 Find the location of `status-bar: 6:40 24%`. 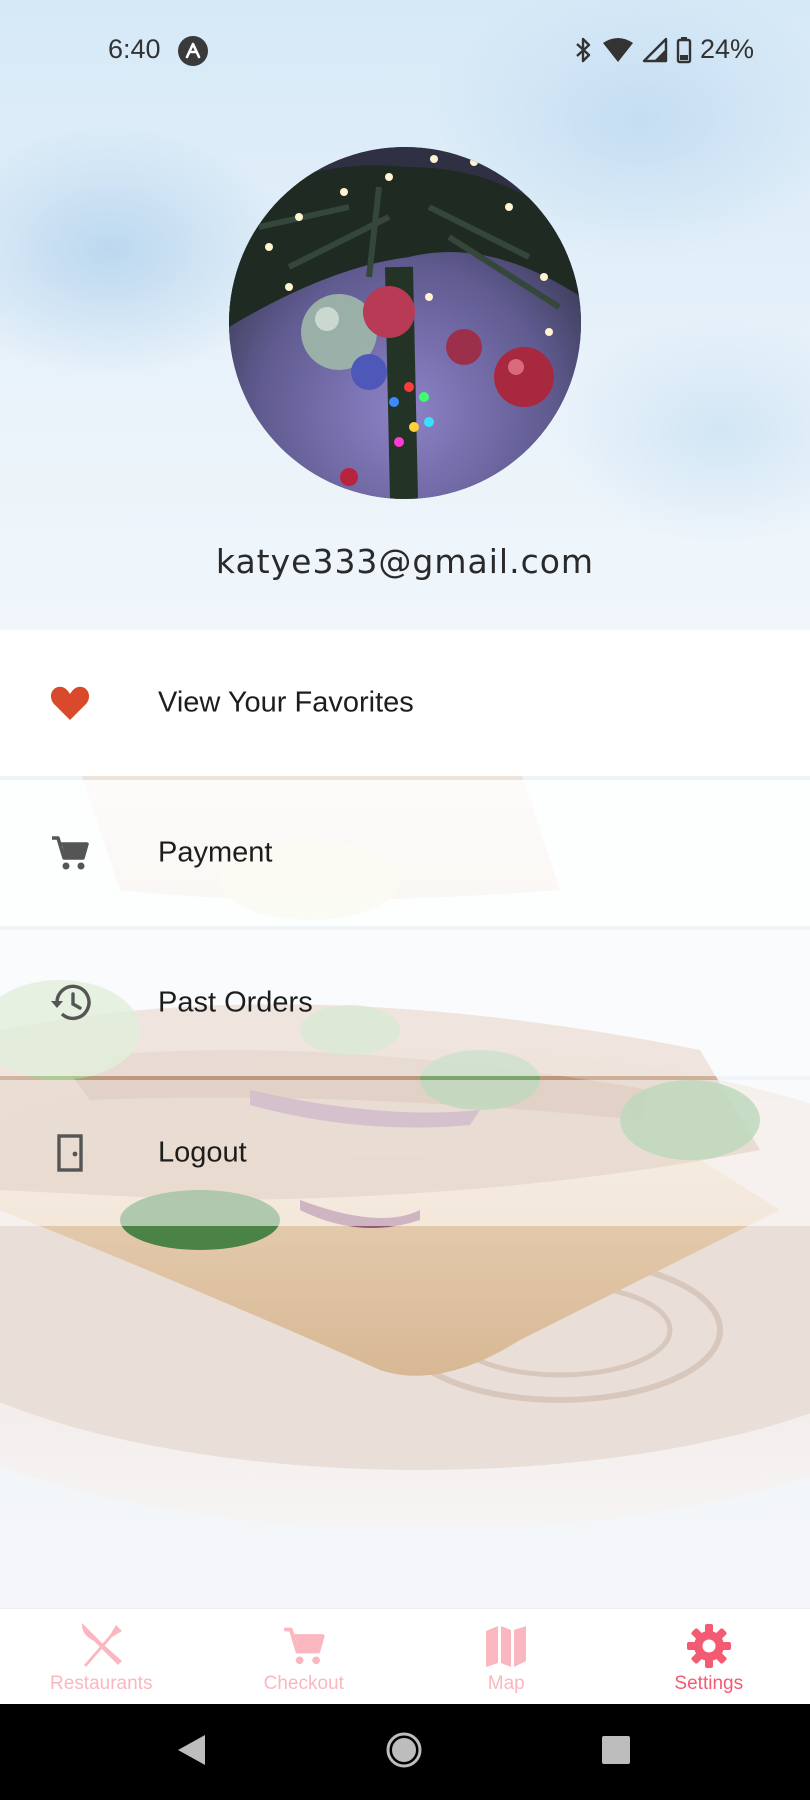

status-bar: 6:40 24% is located at coordinates (405, 50).